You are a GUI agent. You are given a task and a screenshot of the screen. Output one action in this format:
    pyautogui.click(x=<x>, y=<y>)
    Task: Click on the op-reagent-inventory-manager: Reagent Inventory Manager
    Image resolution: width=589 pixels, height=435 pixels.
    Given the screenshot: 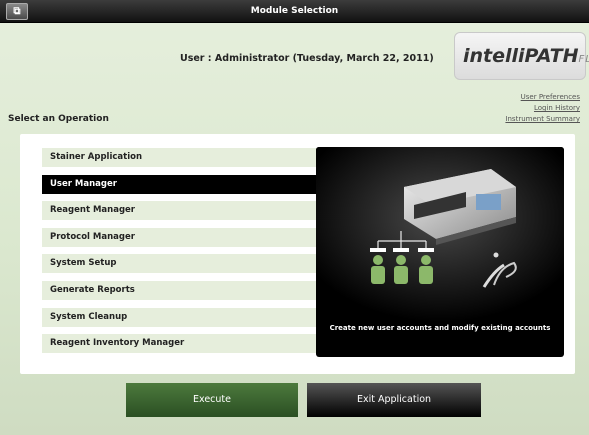 What is the action you would take?
    pyautogui.click(x=180, y=344)
    